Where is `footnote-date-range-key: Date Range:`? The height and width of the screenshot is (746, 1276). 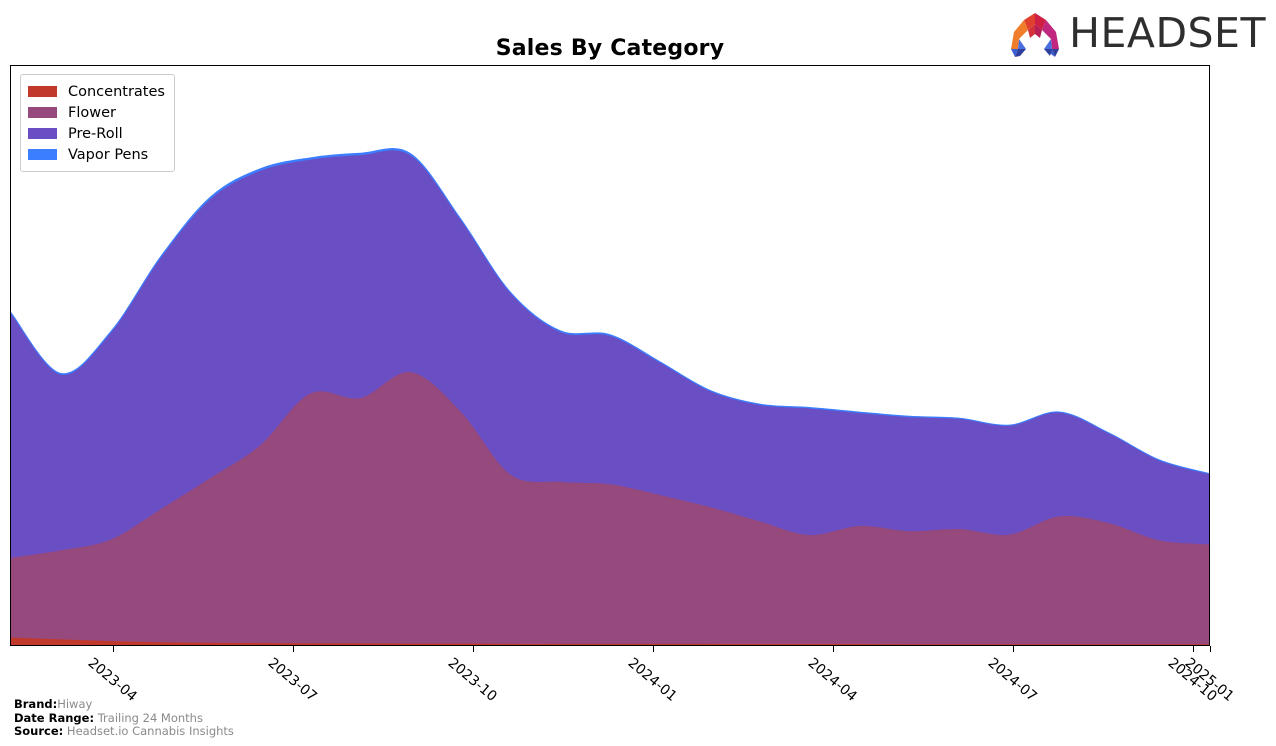 footnote-date-range-key: Date Range: is located at coordinates (54, 717).